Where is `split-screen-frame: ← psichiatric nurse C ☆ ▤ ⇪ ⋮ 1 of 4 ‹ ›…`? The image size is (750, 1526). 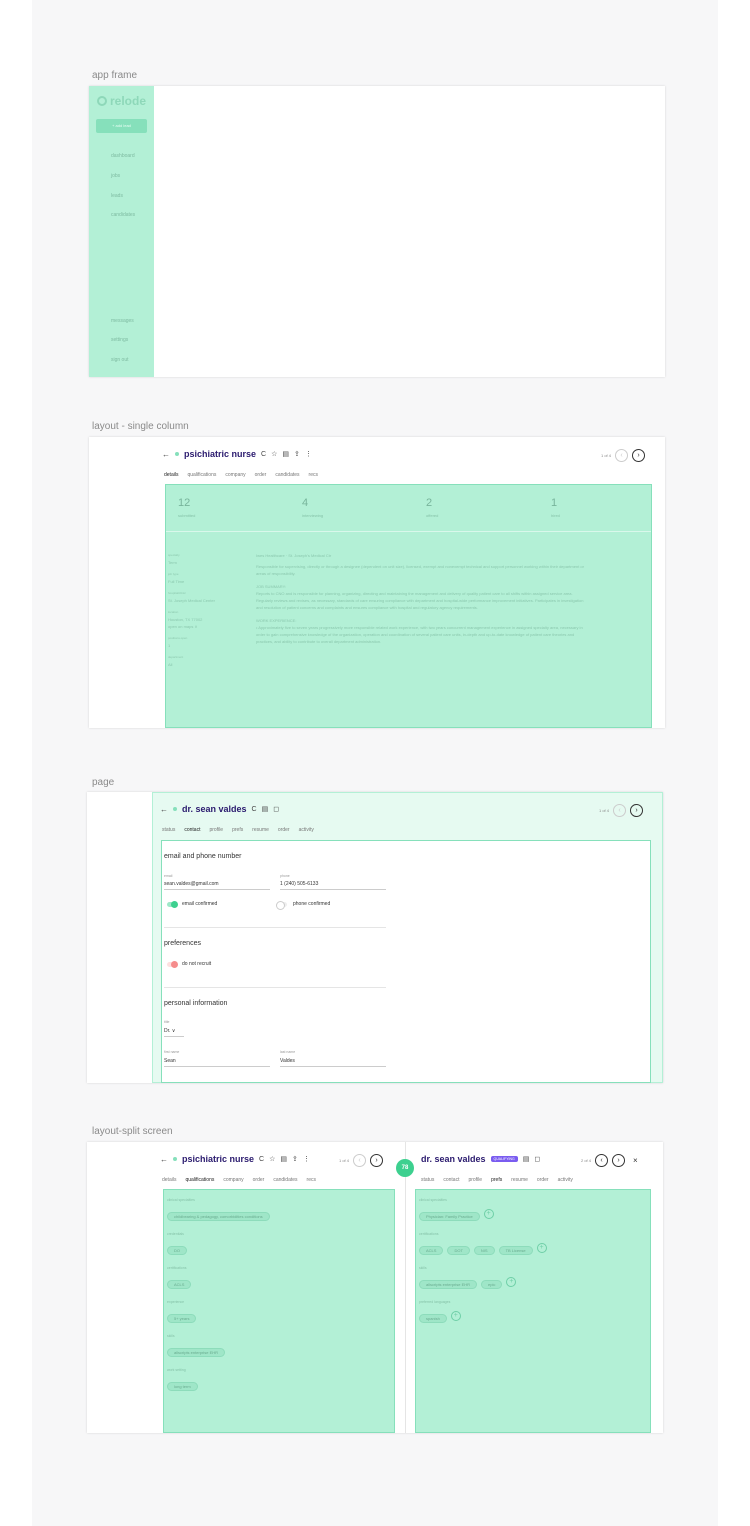 split-screen-frame: ← psichiatric nurse C ☆ ▤ ⇪ ⋮ 1 of 4 ‹ ›… is located at coordinates (375, 1287).